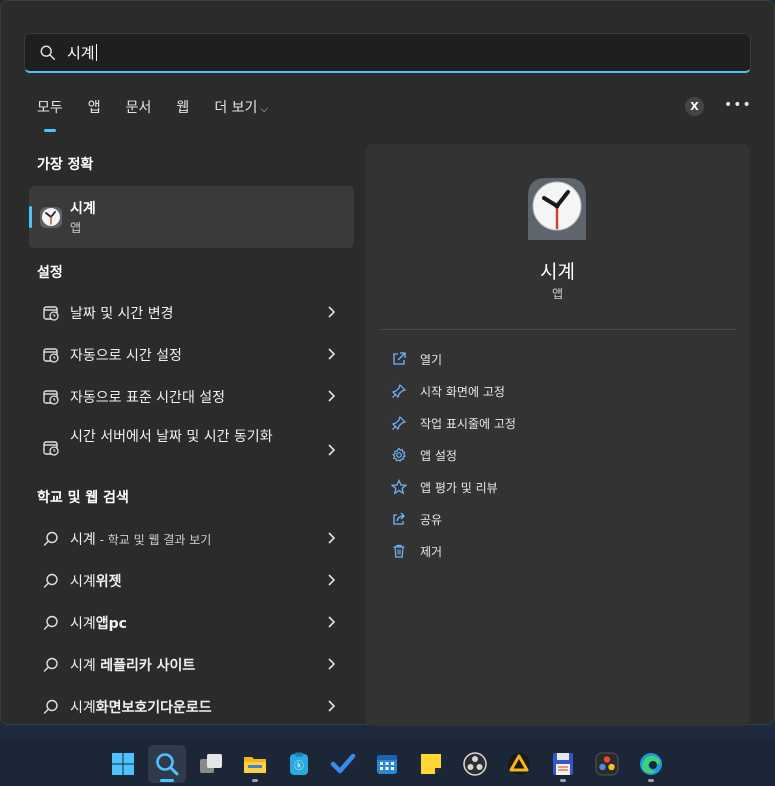 This screenshot has width=775, height=786. I want to click on resolve-icon, so click(607, 764).